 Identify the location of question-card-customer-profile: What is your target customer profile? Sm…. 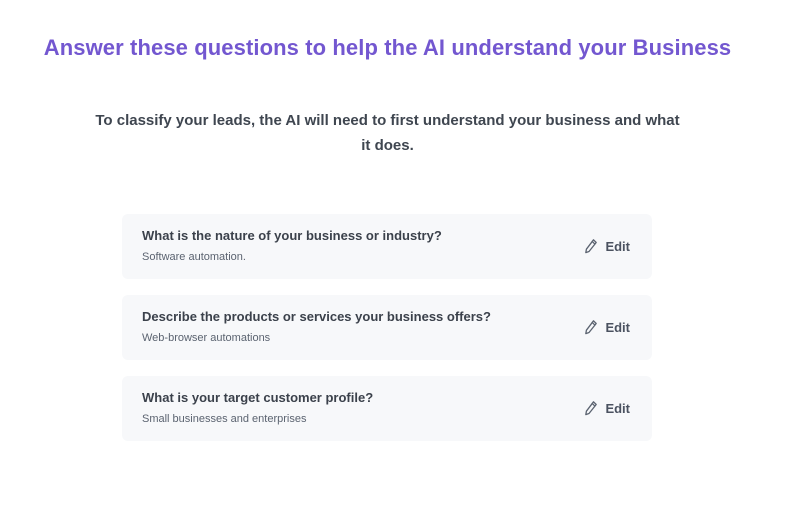
(387, 408).